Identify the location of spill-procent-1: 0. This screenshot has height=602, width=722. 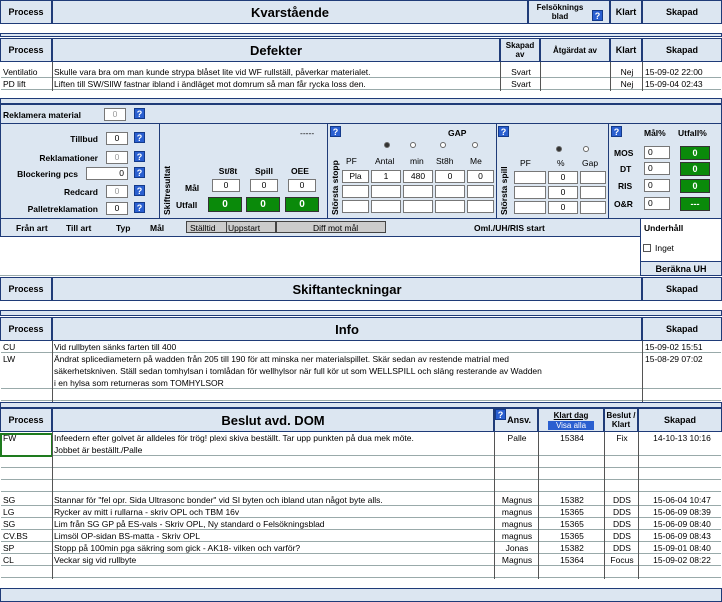
(563, 177).